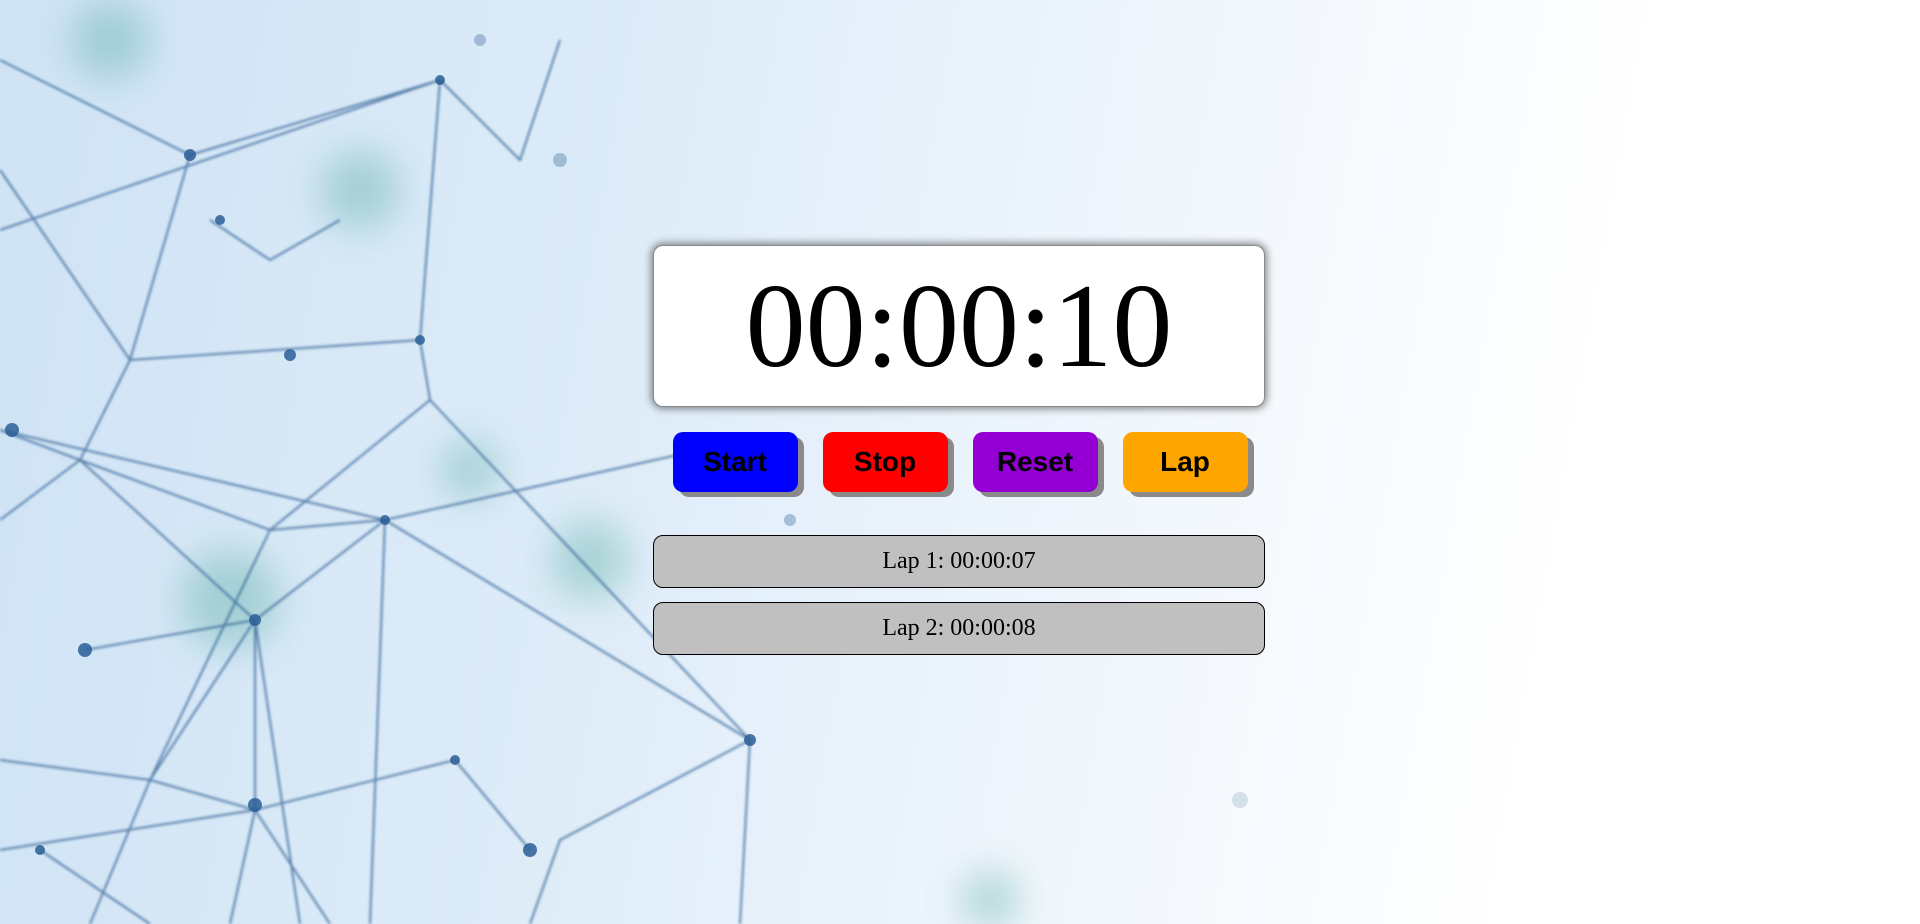  Describe the element at coordinates (959, 326) in the screenshot. I see `timer-display: 00:00:10` at that location.